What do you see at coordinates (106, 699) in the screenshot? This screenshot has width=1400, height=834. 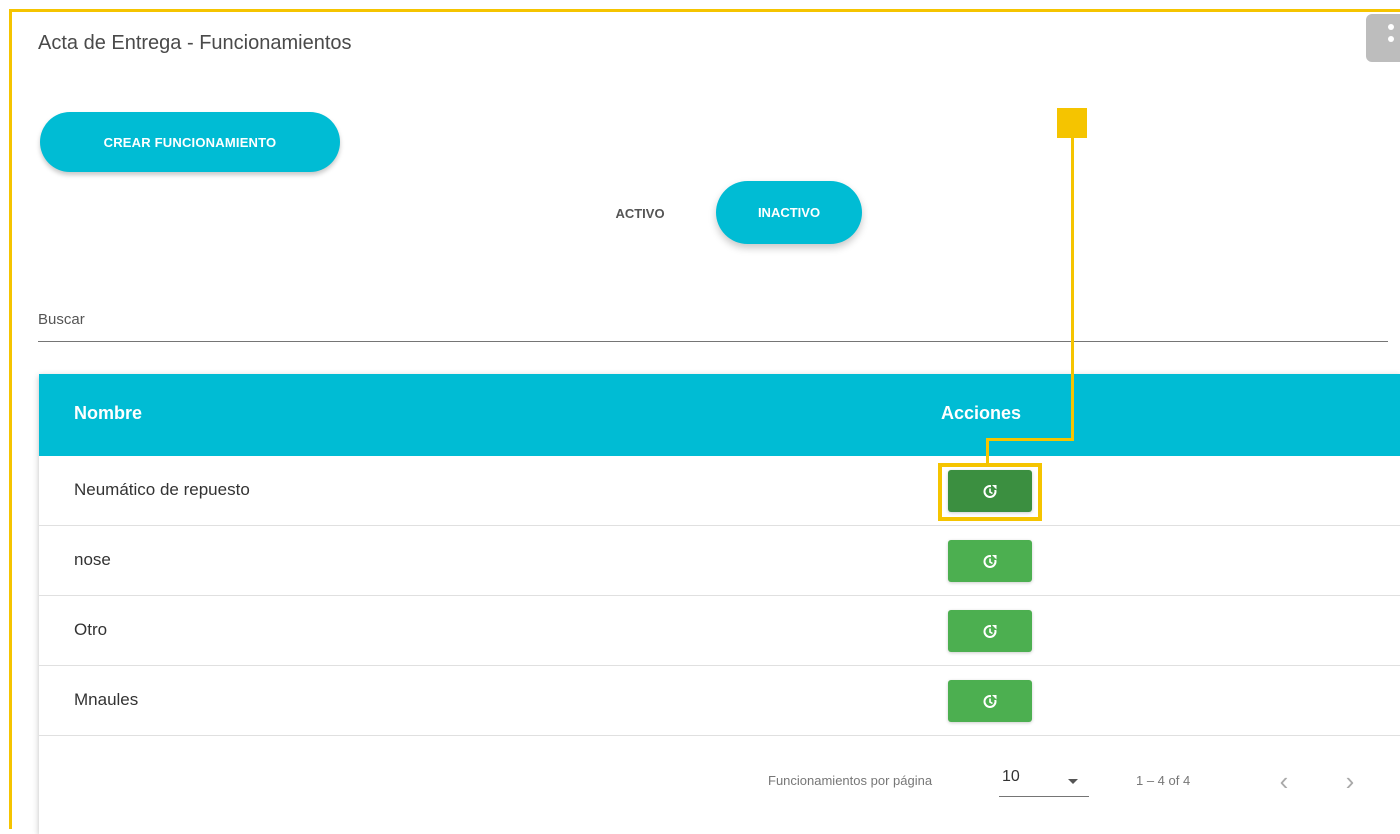 I see `row-name: Mnaules` at bounding box center [106, 699].